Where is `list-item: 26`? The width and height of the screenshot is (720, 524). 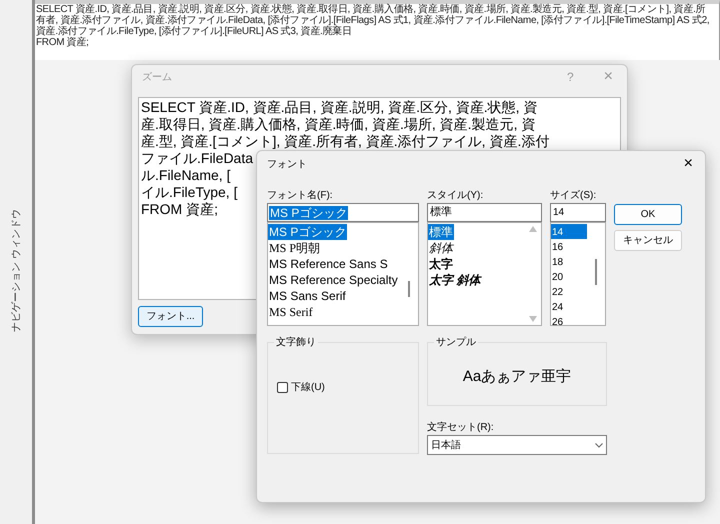 list-item: 26 is located at coordinates (569, 319).